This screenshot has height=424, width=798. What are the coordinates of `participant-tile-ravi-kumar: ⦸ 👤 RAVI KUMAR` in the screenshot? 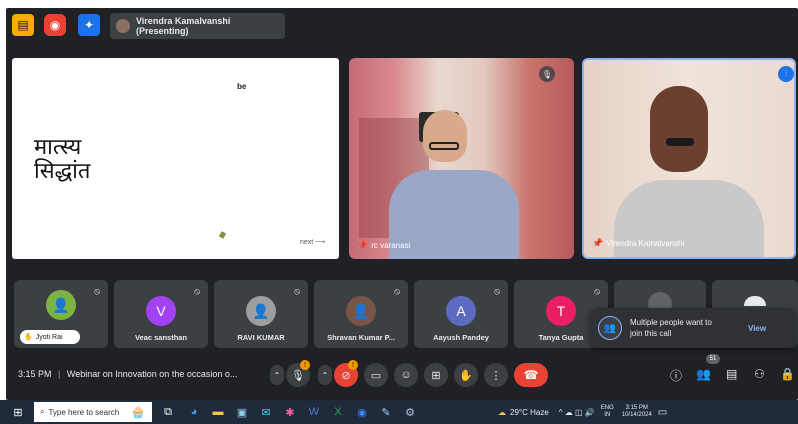 It's located at (261, 314).